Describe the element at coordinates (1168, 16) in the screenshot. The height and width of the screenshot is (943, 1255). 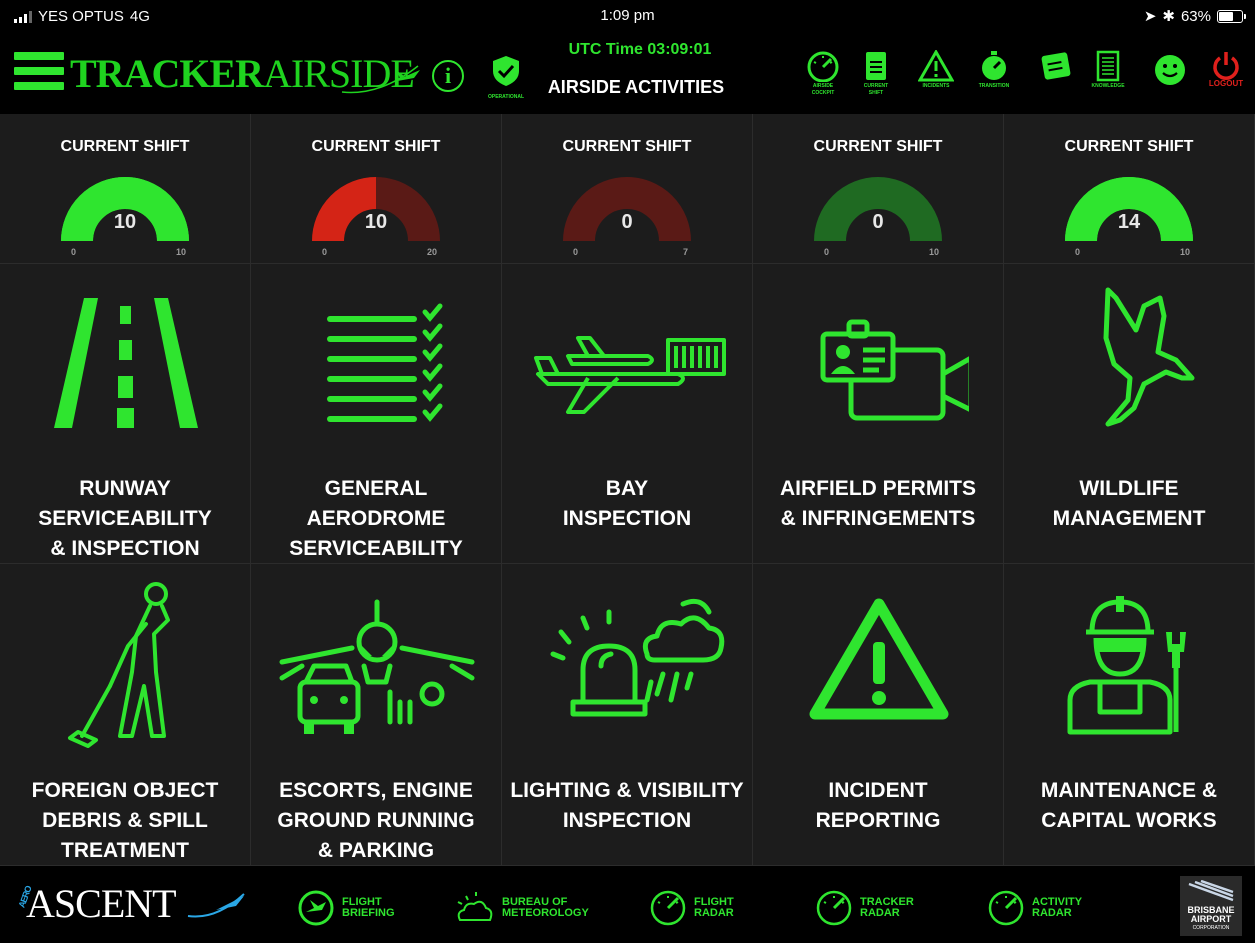
I see `bluetooth-icon: ✱` at that location.